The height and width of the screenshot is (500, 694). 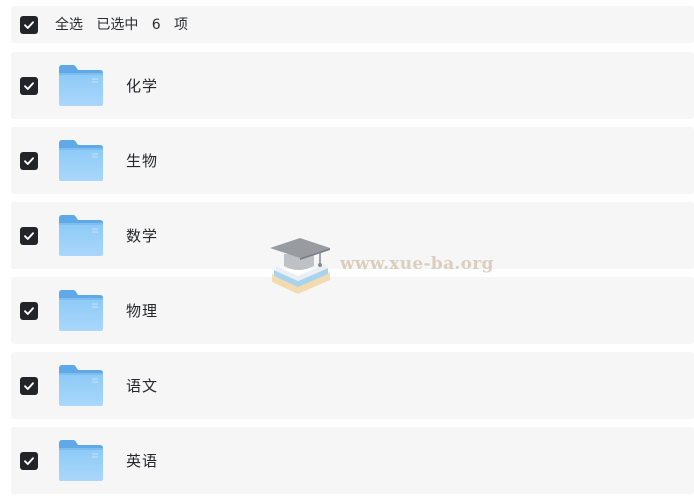 I want to click on folder-name: 化学, so click(x=142, y=86).